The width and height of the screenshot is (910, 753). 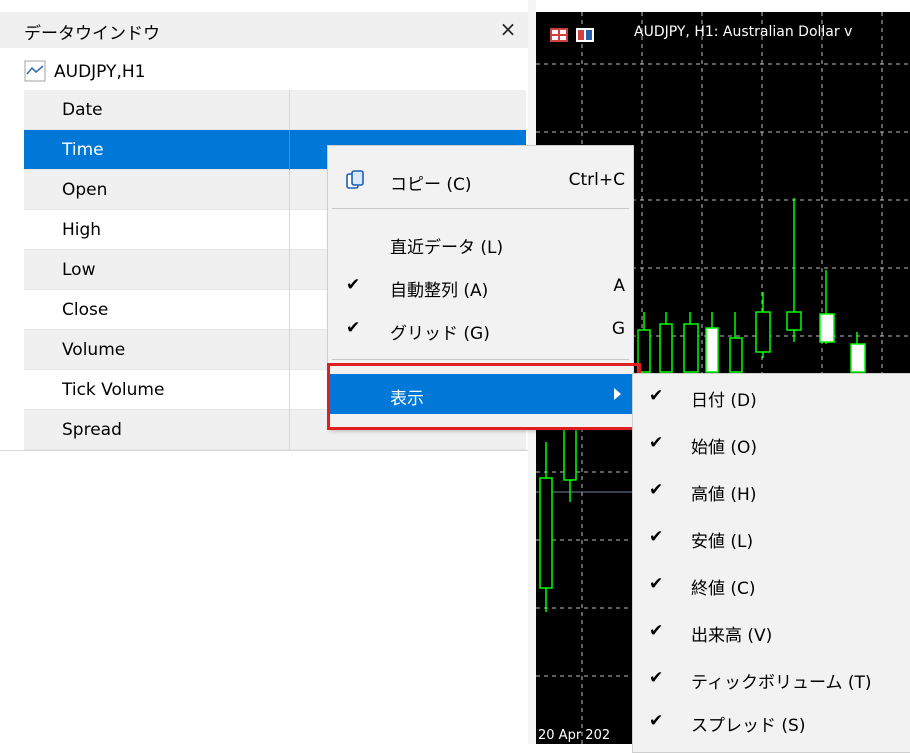 I want to click on menu-item-recent-data: 直近データ (L), so click(x=480, y=243).